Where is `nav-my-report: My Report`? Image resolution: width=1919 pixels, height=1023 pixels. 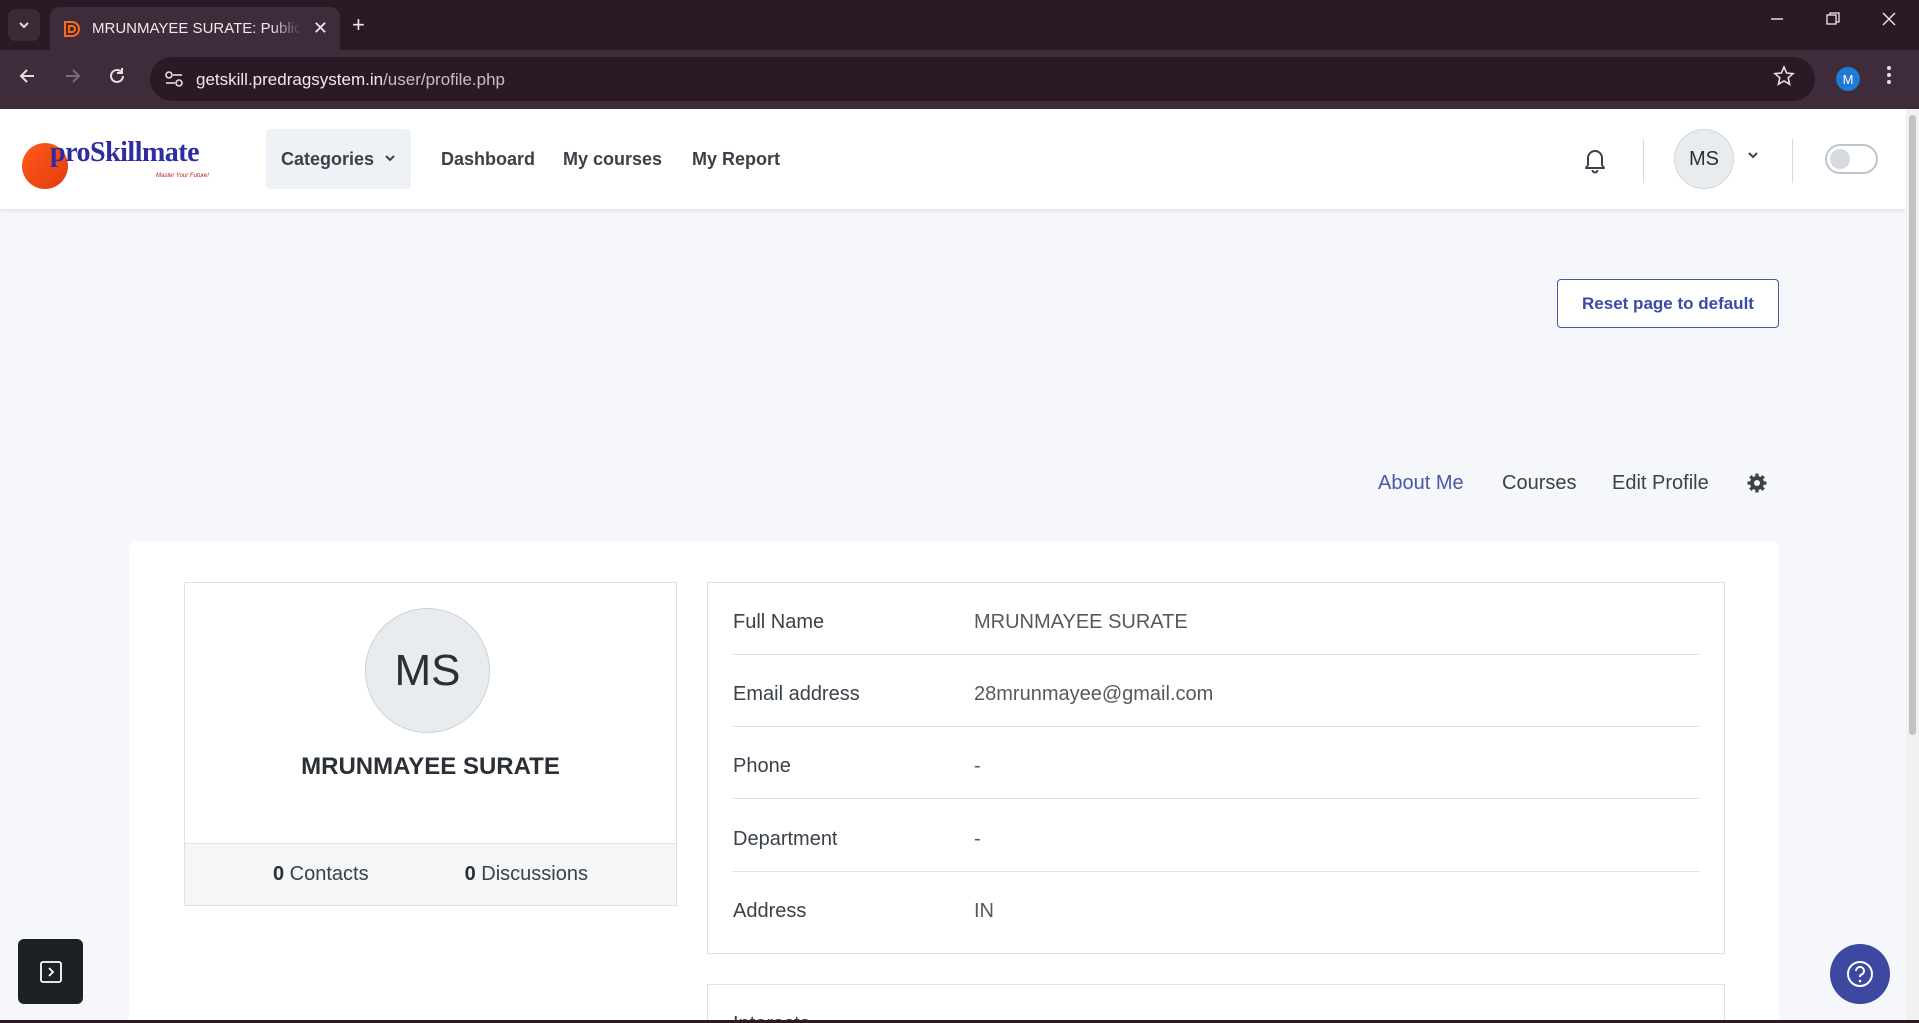 nav-my-report: My Report is located at coordinates (736, 159).